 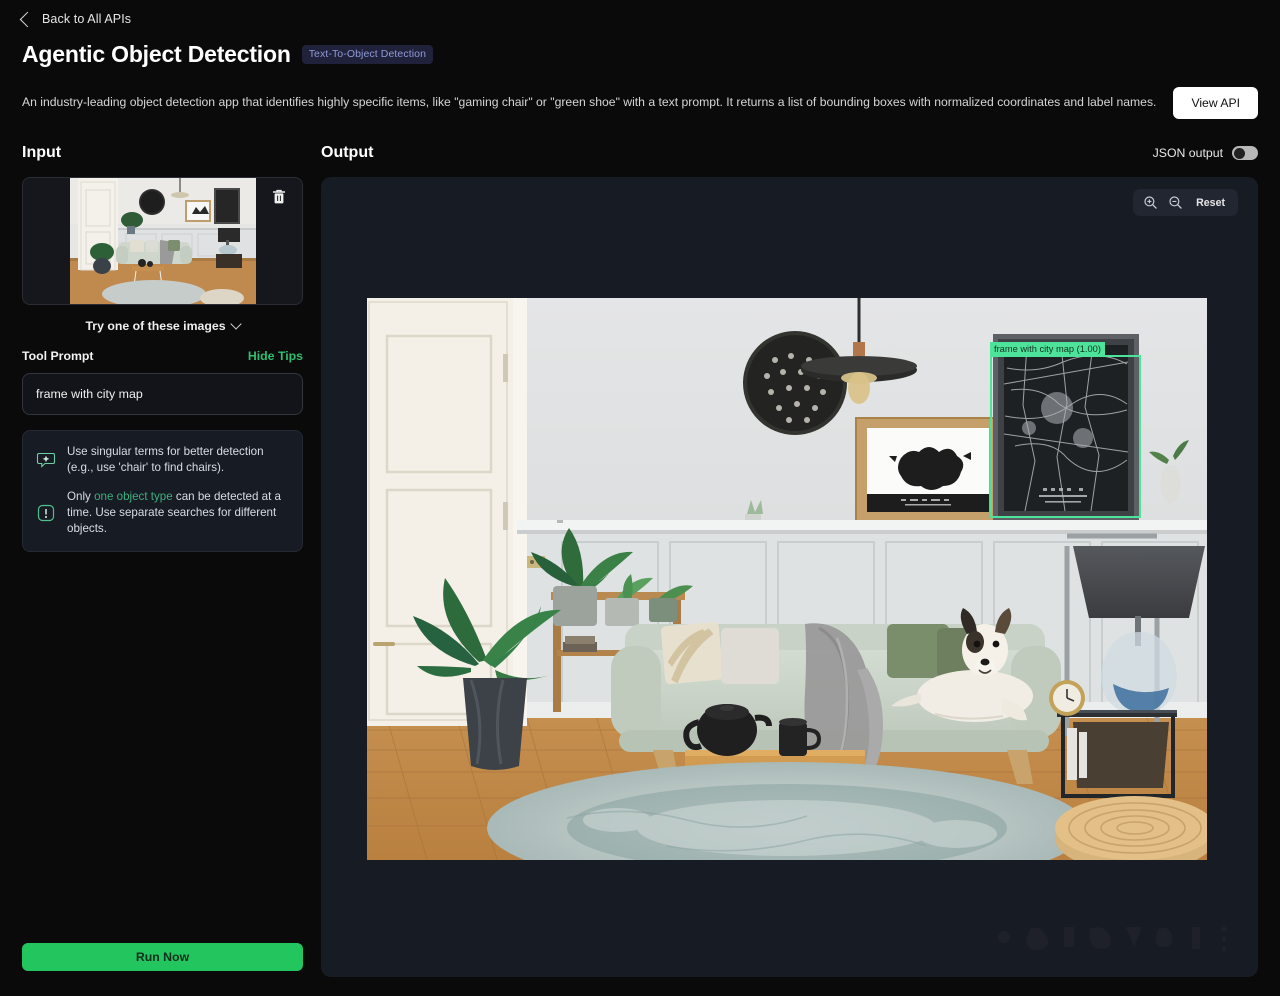 I want to click on status-badge: Text-To-Object Detection, so click(x=367, y=54).